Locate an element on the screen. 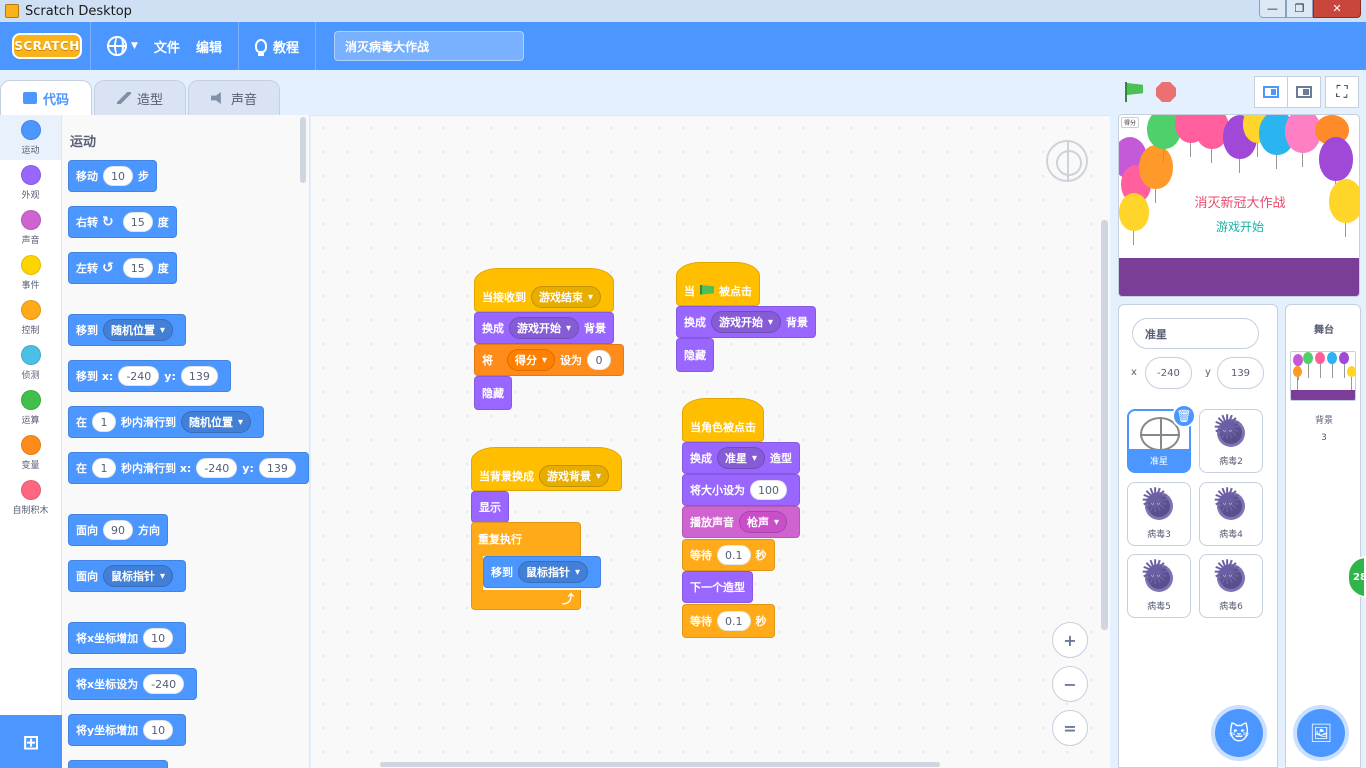 This screenshot has width=1366, height=768. category-motion: 运动 is located at coordinates (30, 137).